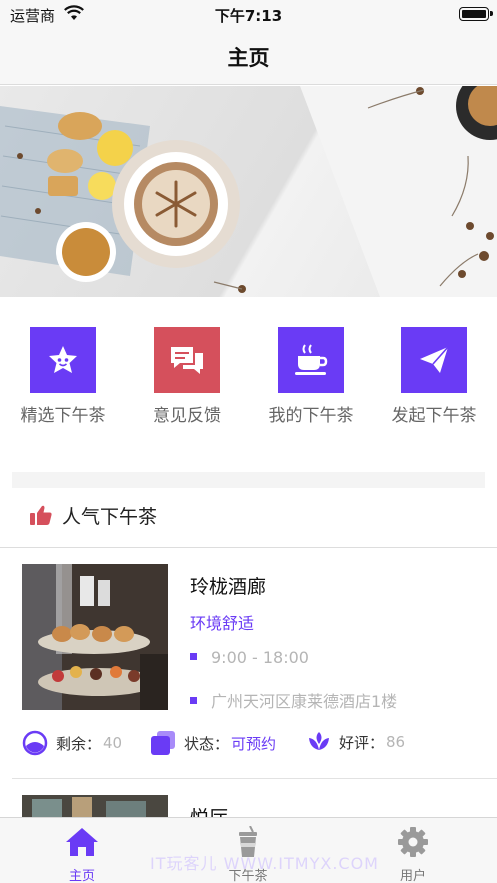 The width and height of the screenshot is (497, 883). Describe the element at coordinates (82, 842) in the screenshot. I see `home-icon` at that location.